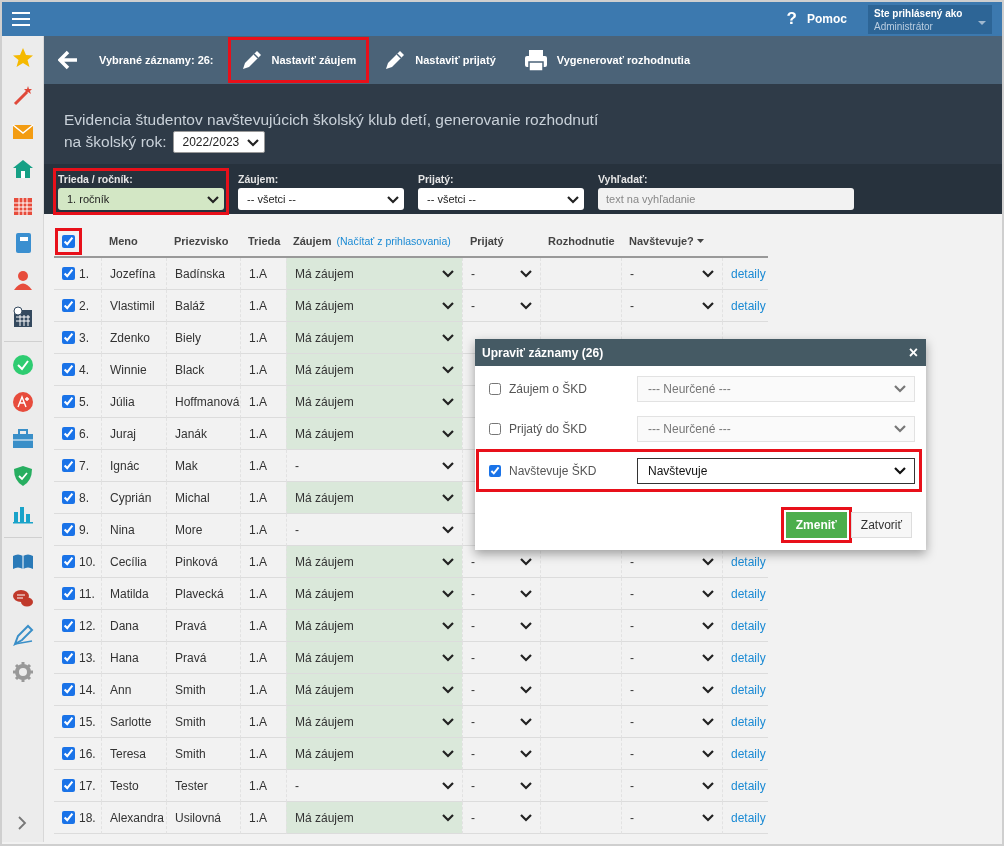  I want to click on search-field: text na vyhľadanie, so click(726, 199).